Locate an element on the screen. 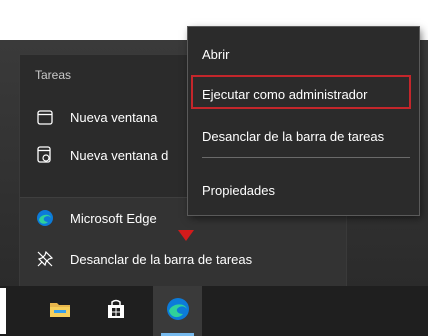 This screenshot has width=428, height=336. menu-divider is located at coordinates (306, 157).